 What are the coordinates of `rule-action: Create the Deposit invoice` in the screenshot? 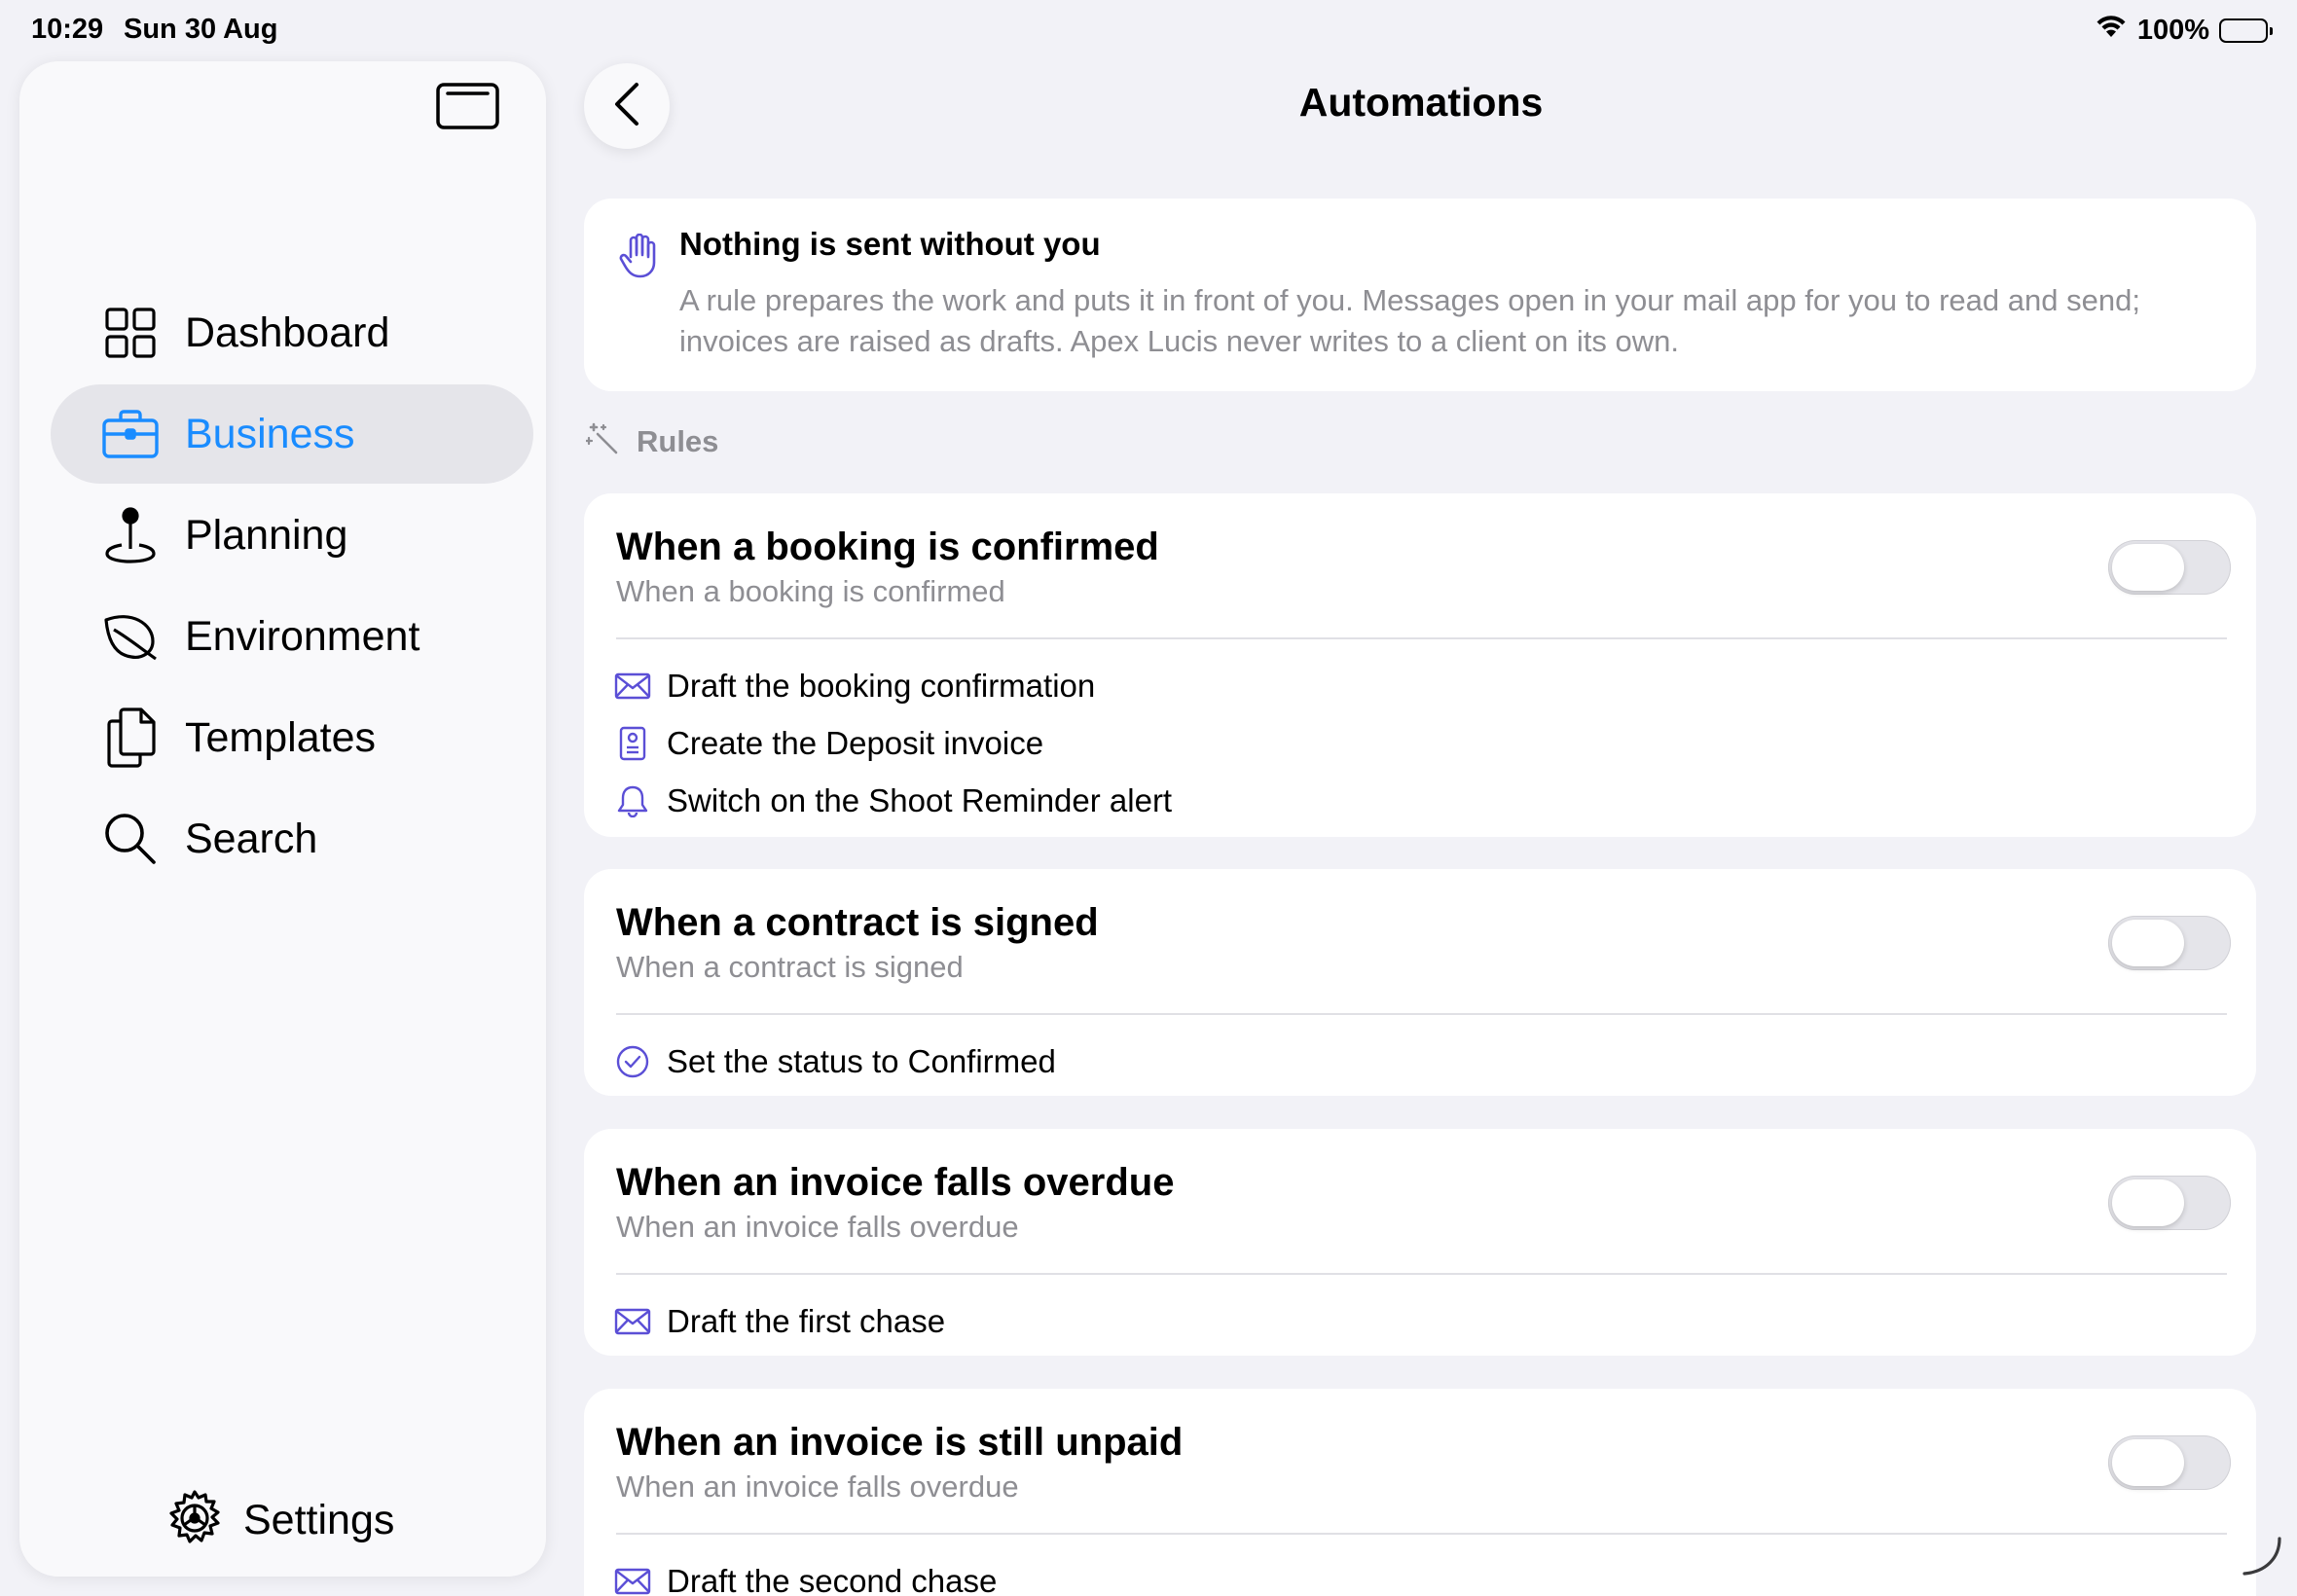 It's located at (892, 743).